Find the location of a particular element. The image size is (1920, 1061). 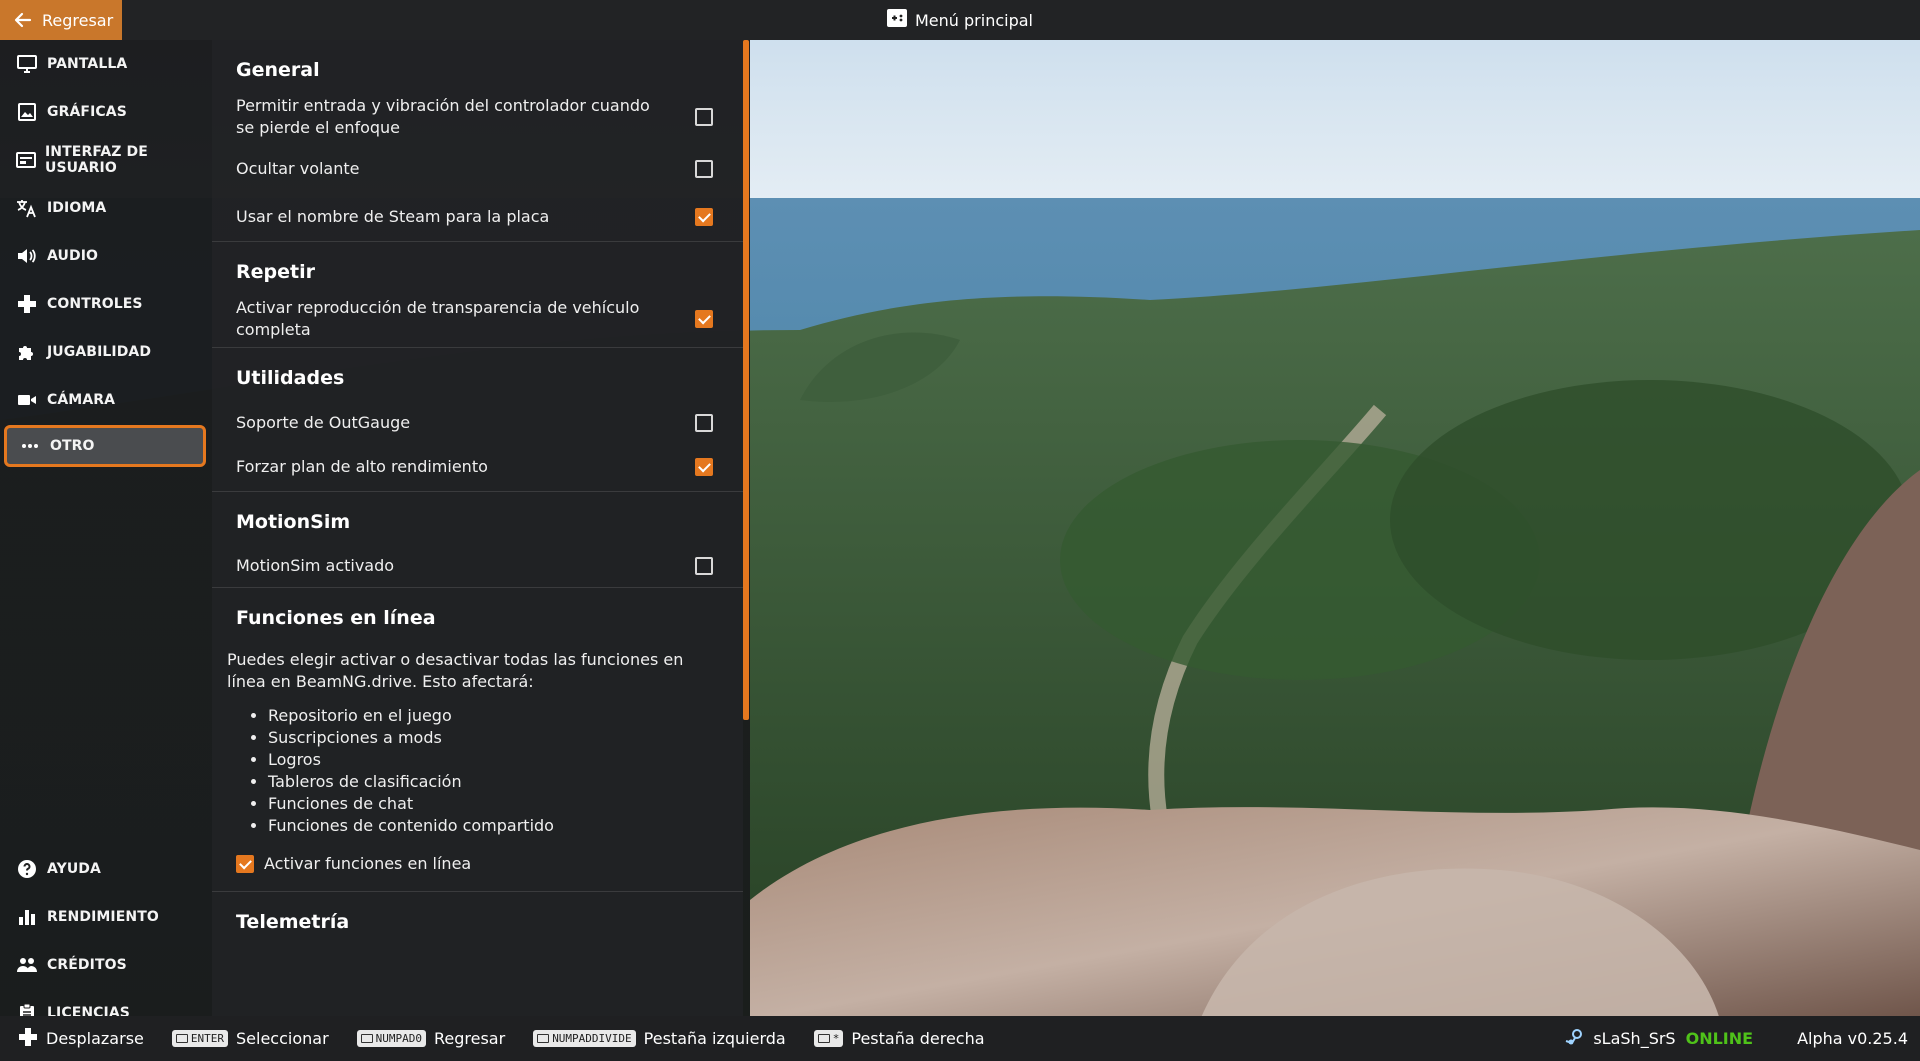

setting-label: MotionSim activado is located at coordinates (315, 565).